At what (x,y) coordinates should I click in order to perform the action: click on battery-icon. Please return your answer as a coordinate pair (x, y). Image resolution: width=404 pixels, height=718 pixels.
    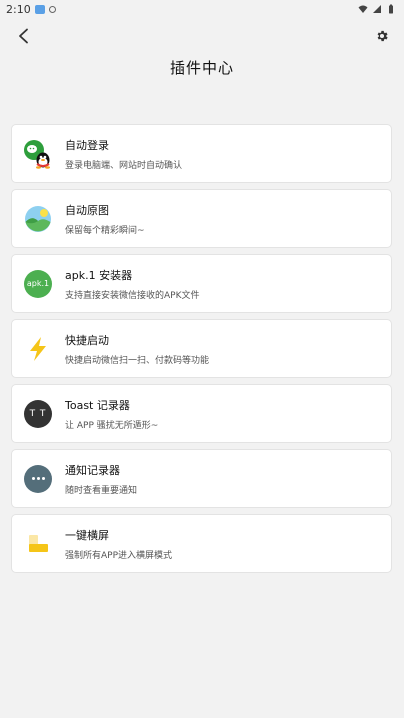
    Looking at the image, I should click on (391, 9).